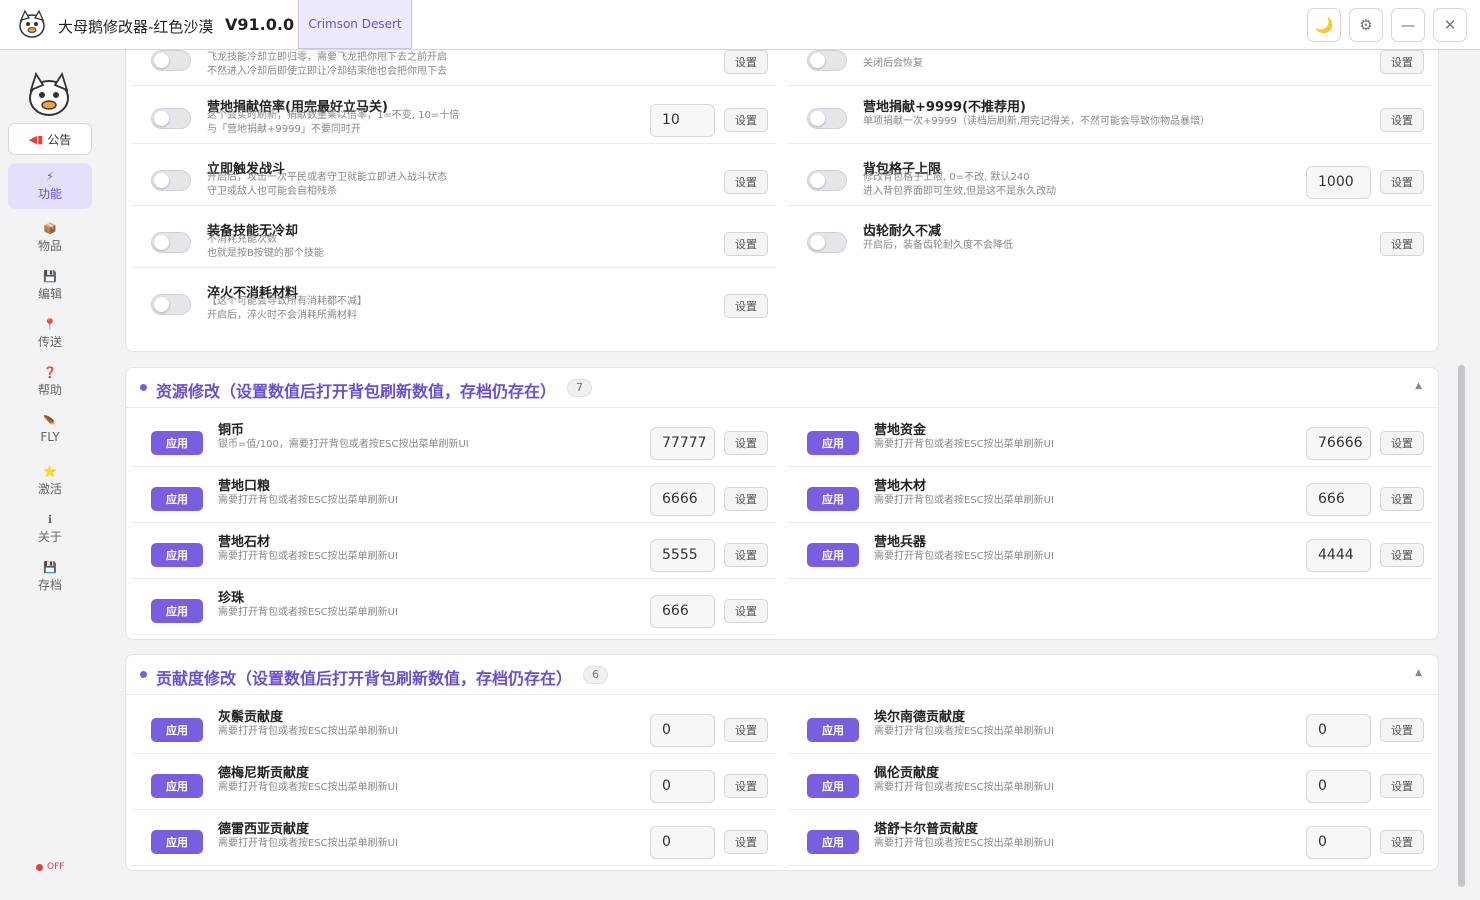  I want to click on value-input: 4444, so click(1338, 555).